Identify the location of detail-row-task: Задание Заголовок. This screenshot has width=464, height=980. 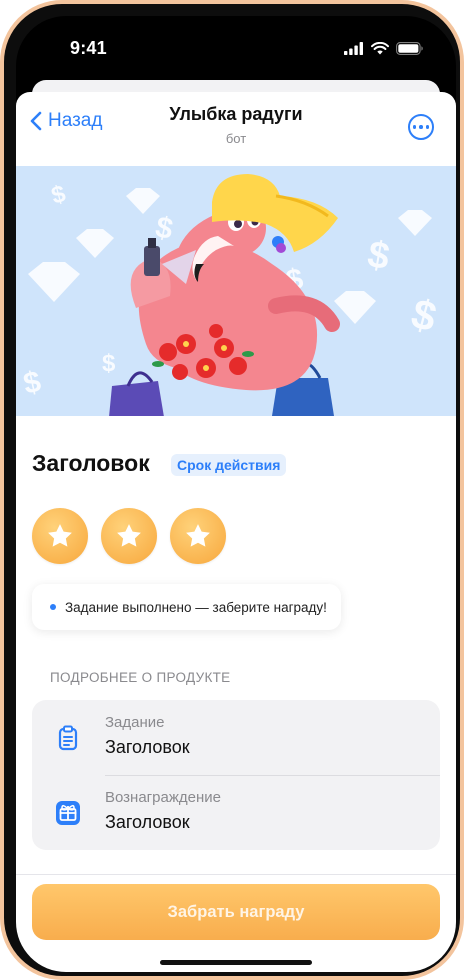
(236, 737).